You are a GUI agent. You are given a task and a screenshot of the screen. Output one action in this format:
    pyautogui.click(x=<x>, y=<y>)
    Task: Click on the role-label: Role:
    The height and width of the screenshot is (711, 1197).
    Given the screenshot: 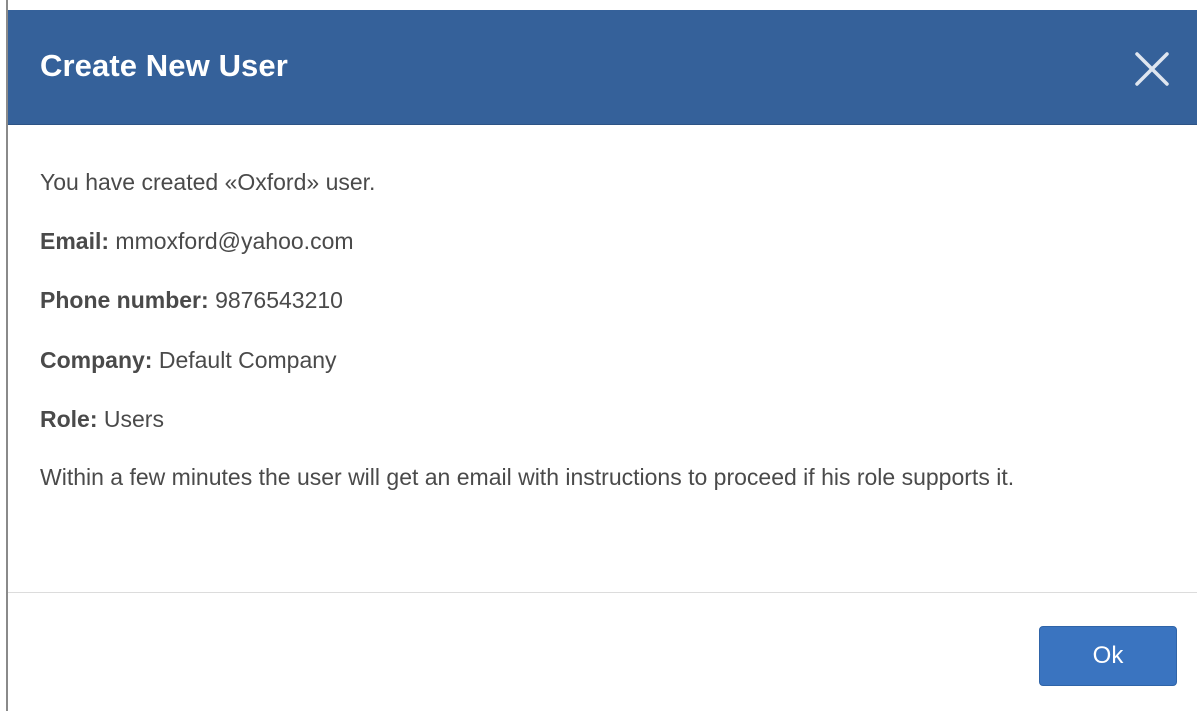 What is the action you would take?
    pyautogui.click(x=69, y=419)
    